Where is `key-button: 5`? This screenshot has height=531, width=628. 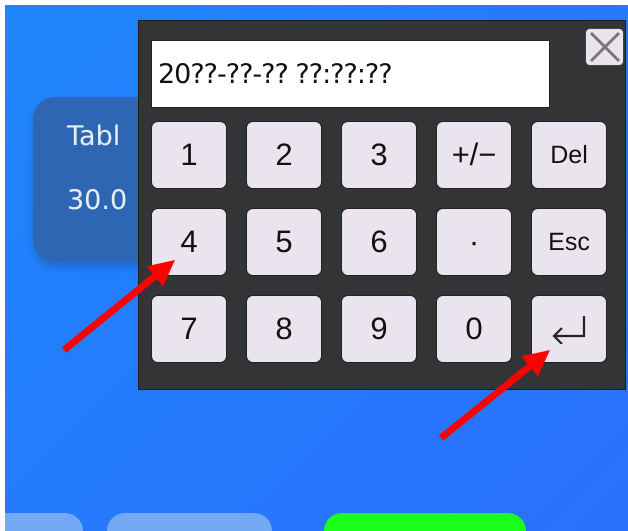
key-button: 5 is located at coordinates (284, 242).